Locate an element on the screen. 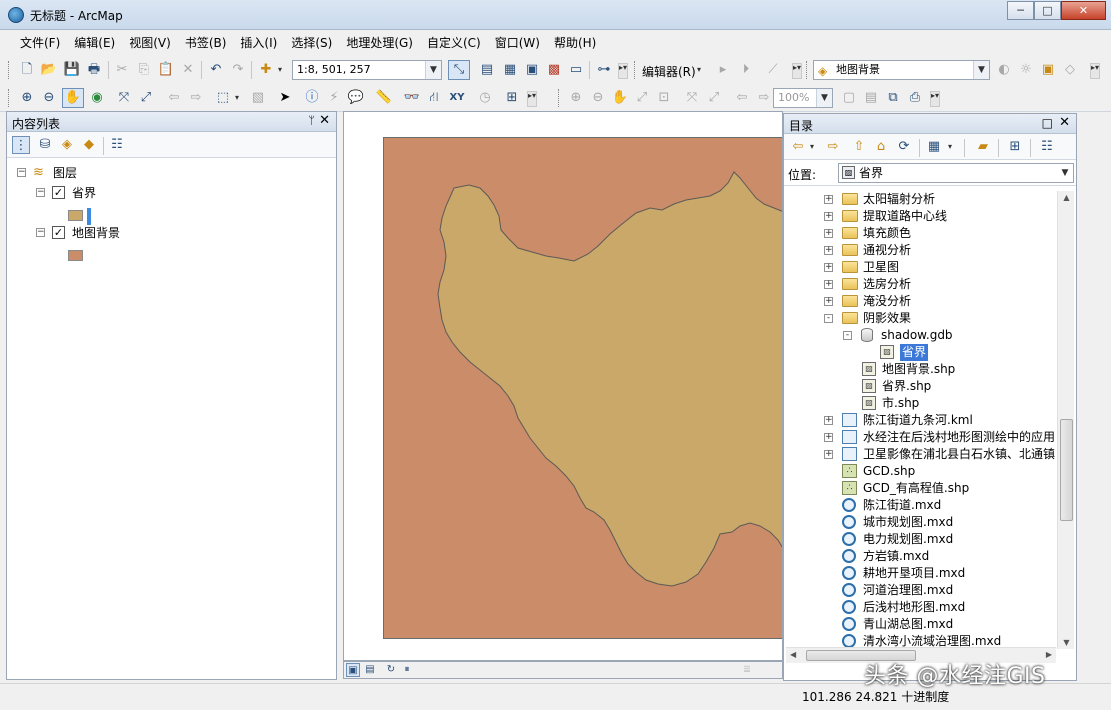 This screenshot has width=1111, height=710. find-binoculars-icon: 👓 is located at coordinates (412, 98).